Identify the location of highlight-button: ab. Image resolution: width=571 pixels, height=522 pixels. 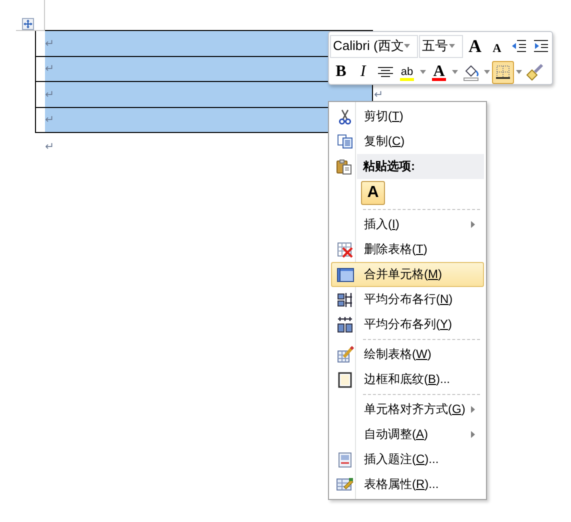
(407, 72).